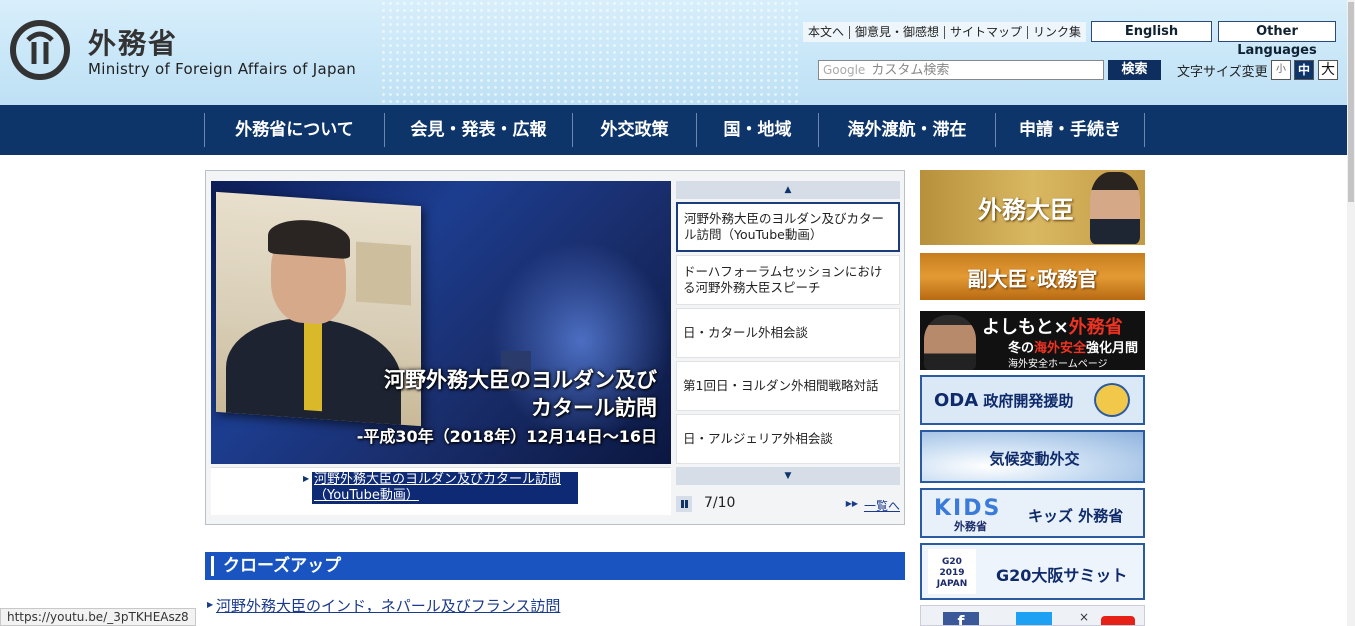  Describe the element at coordinates (898, 32) in the screenshot. I see `util-link-feedback: 御意見・御感想` at that location.